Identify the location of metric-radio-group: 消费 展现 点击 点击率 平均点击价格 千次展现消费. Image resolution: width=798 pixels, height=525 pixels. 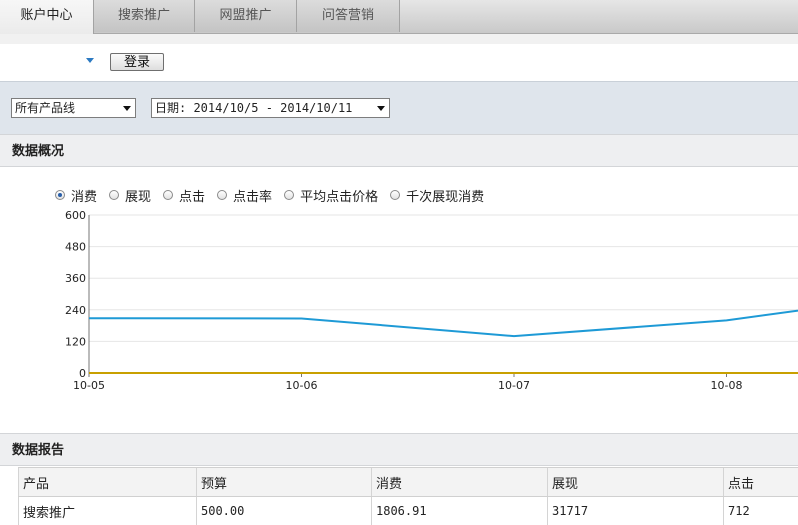
(275, 195).